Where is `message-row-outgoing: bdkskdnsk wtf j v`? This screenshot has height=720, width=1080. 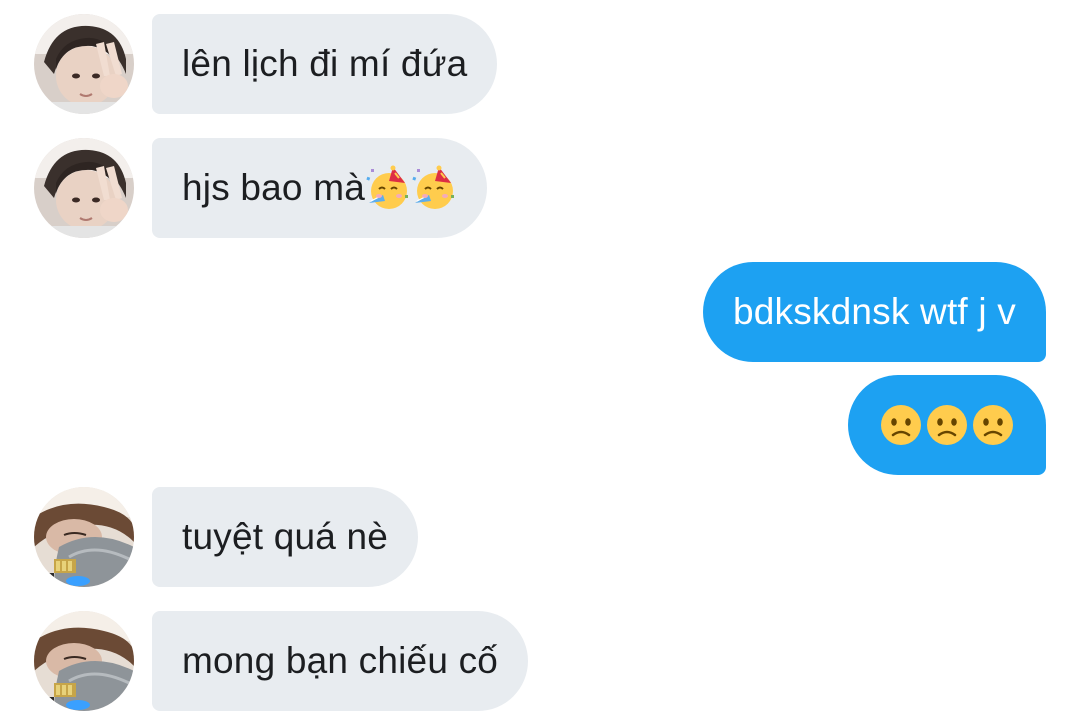
message-row-outgoing: bdkskdnsk wtf j v is located at coordinates (540, 312).